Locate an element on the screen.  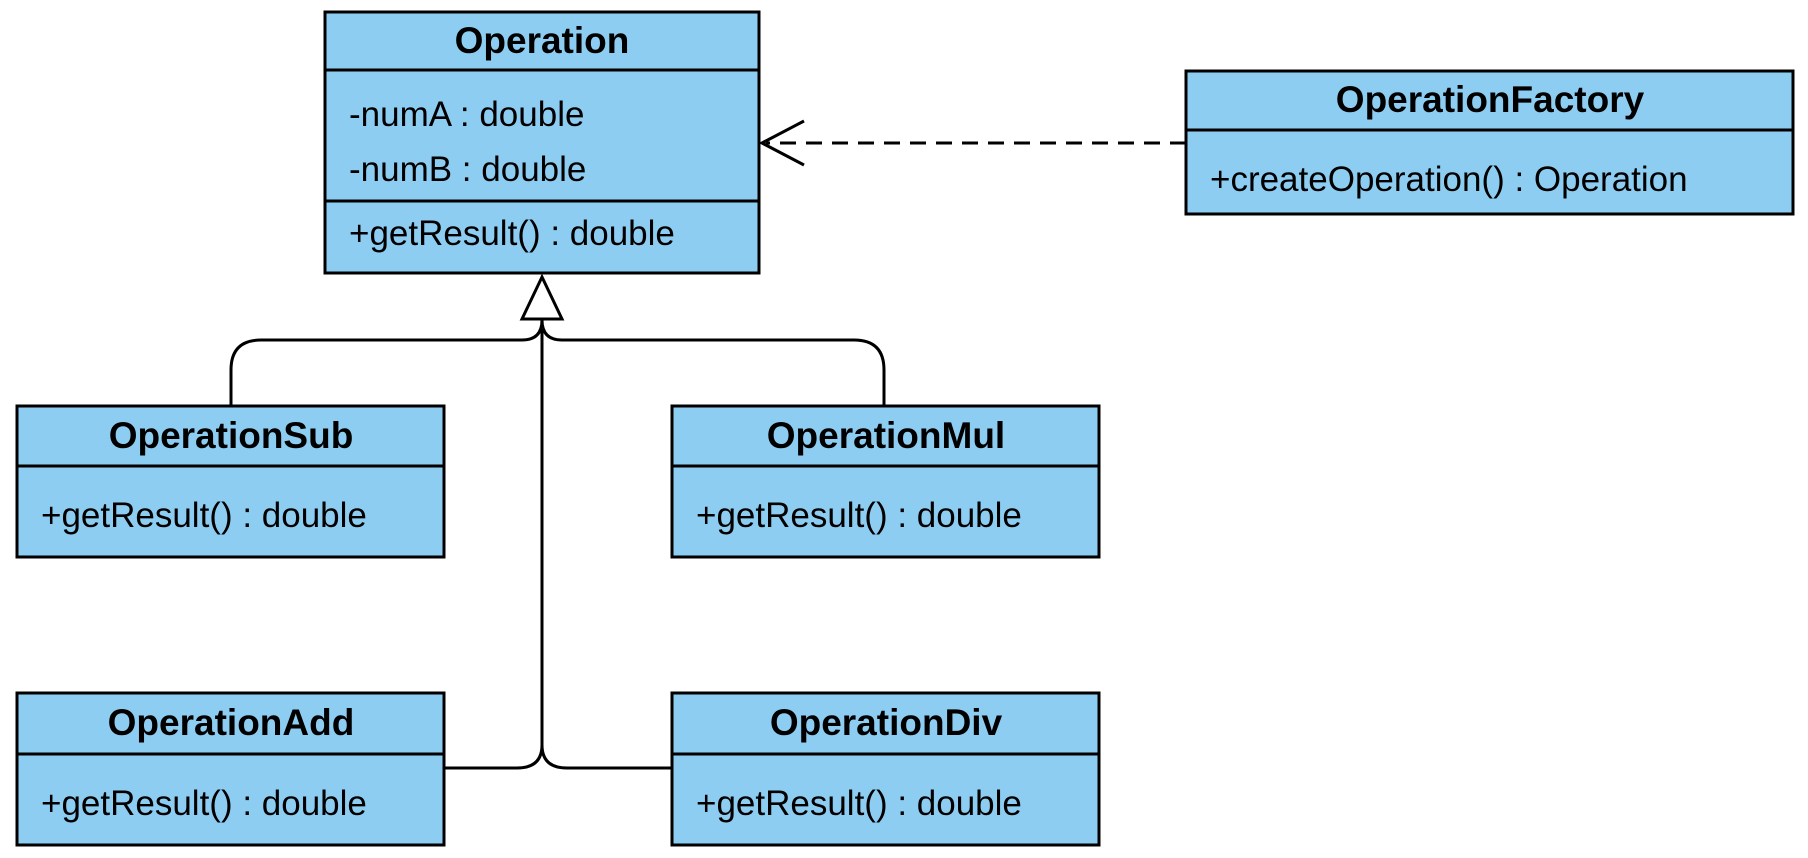
attribute: -numA : double is located at coordinates (466, 114).